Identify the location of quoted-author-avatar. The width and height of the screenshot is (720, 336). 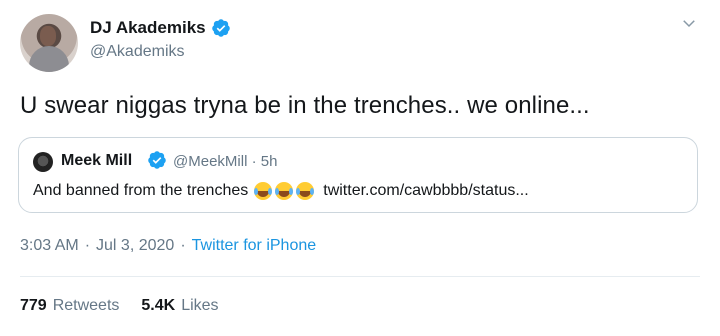
(43, 162).